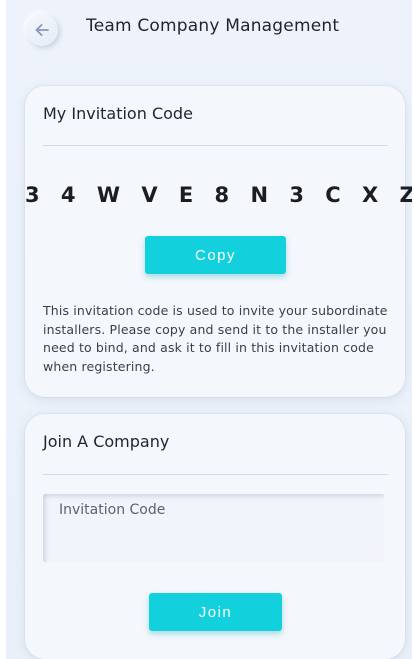  What do you see at coordinates (118, 113) in the screenshot?
I see `invitation-card-title: My Invitation Code` at bounding box center [118, 113].